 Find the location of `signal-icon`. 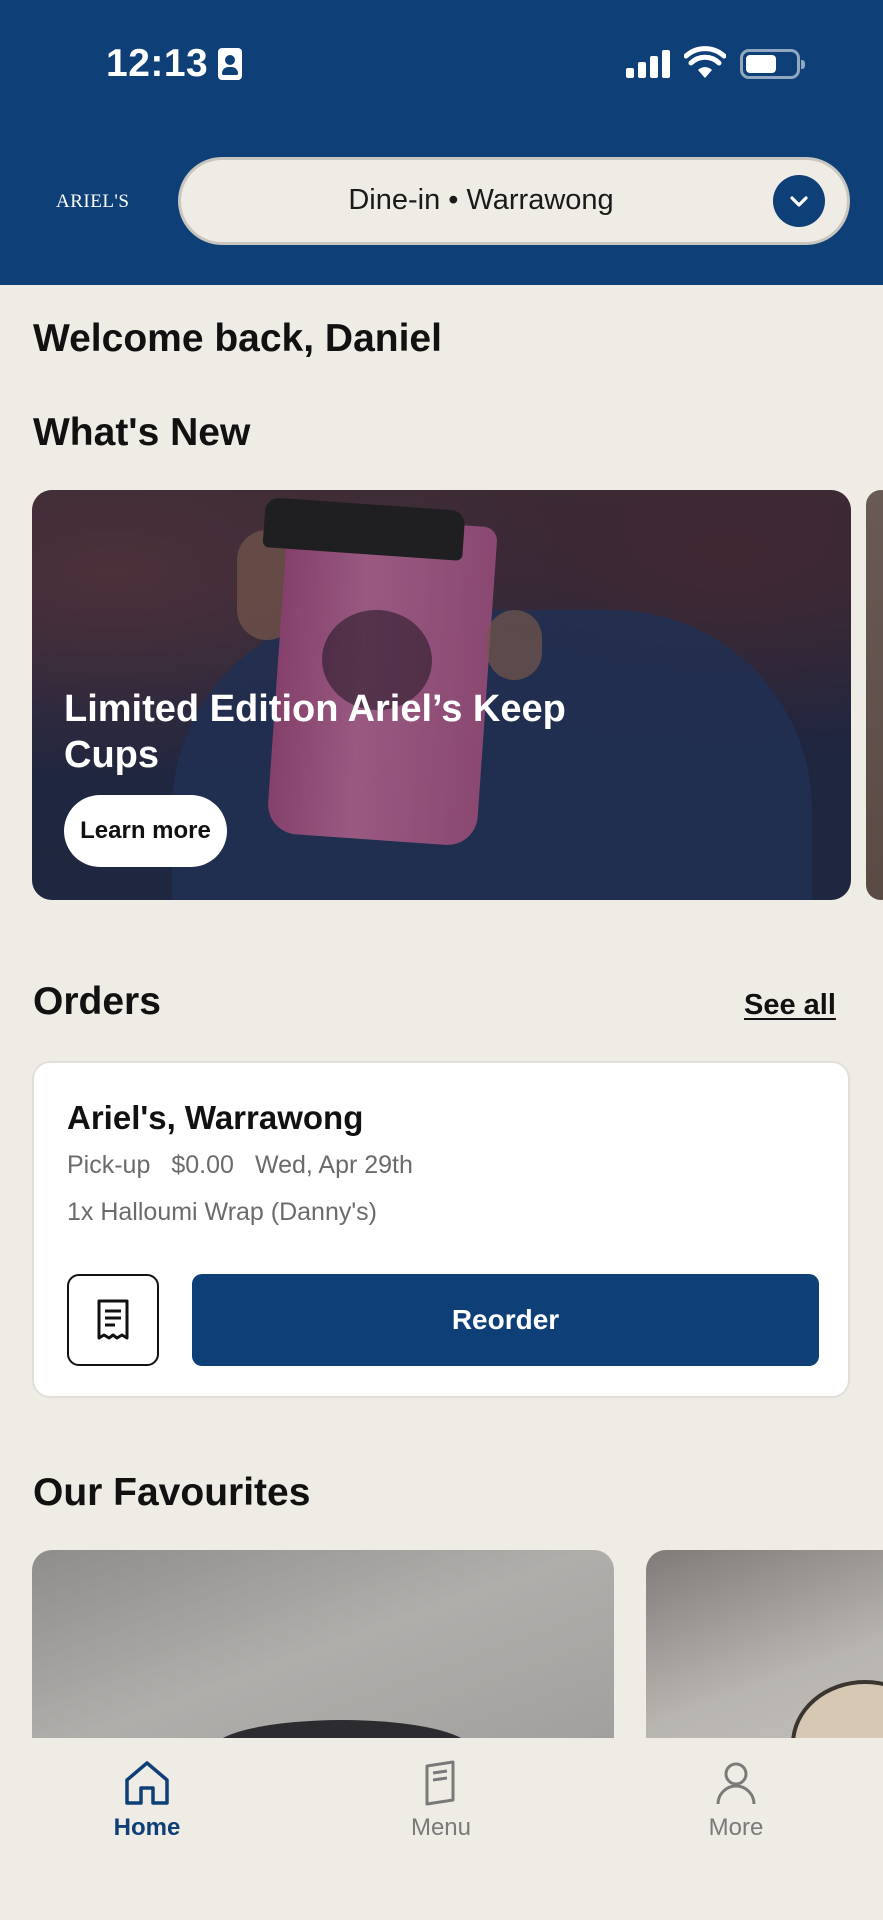

signal-icon is located at coordinates (649, 64).